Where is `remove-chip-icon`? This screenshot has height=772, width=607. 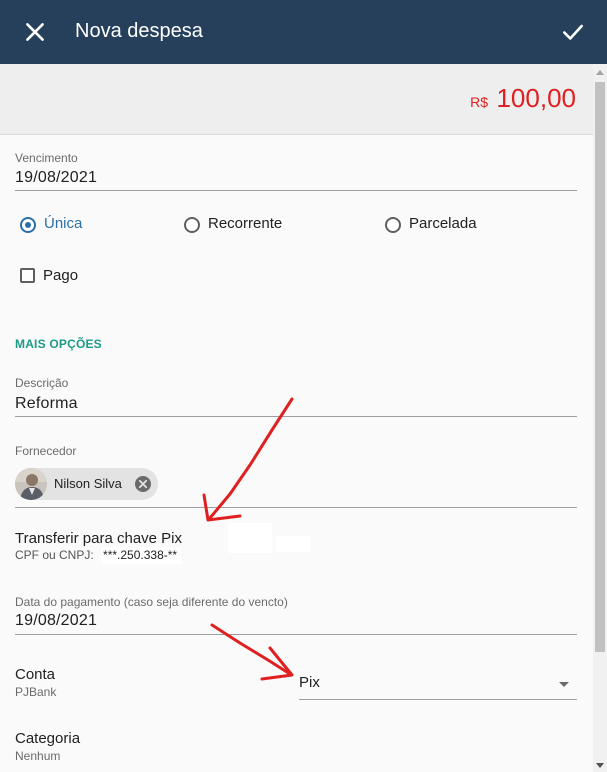
remove-chip-icon is located at coordinates (143, 484).